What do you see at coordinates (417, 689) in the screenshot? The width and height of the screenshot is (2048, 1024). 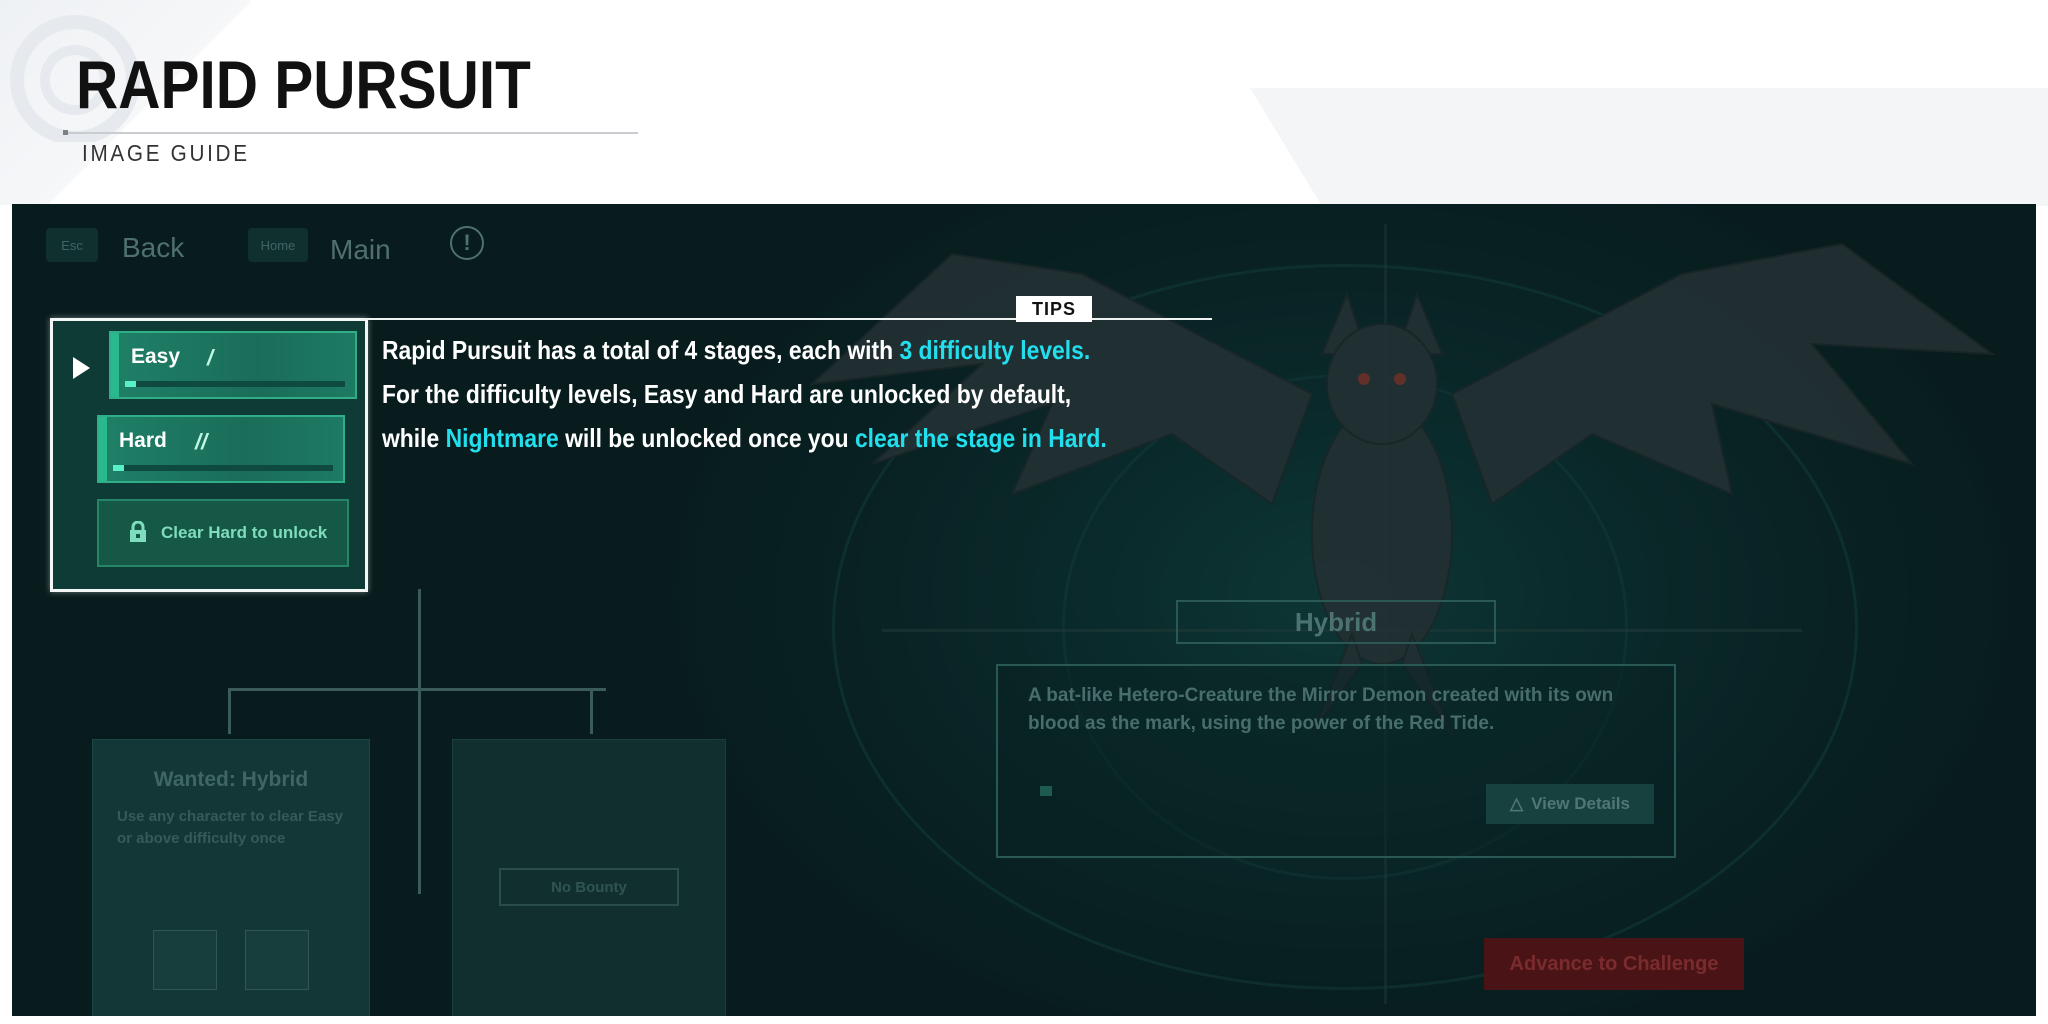 I see `tree-connector-horizontal` at bounding box center [417, 689].